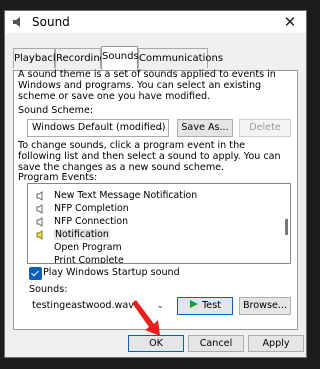 The height and width of the screenshot is (369, 320). What do you see at coordinates (194, 304) in the screenshot?
I see `play-icon` at bounding box center [194, 304].